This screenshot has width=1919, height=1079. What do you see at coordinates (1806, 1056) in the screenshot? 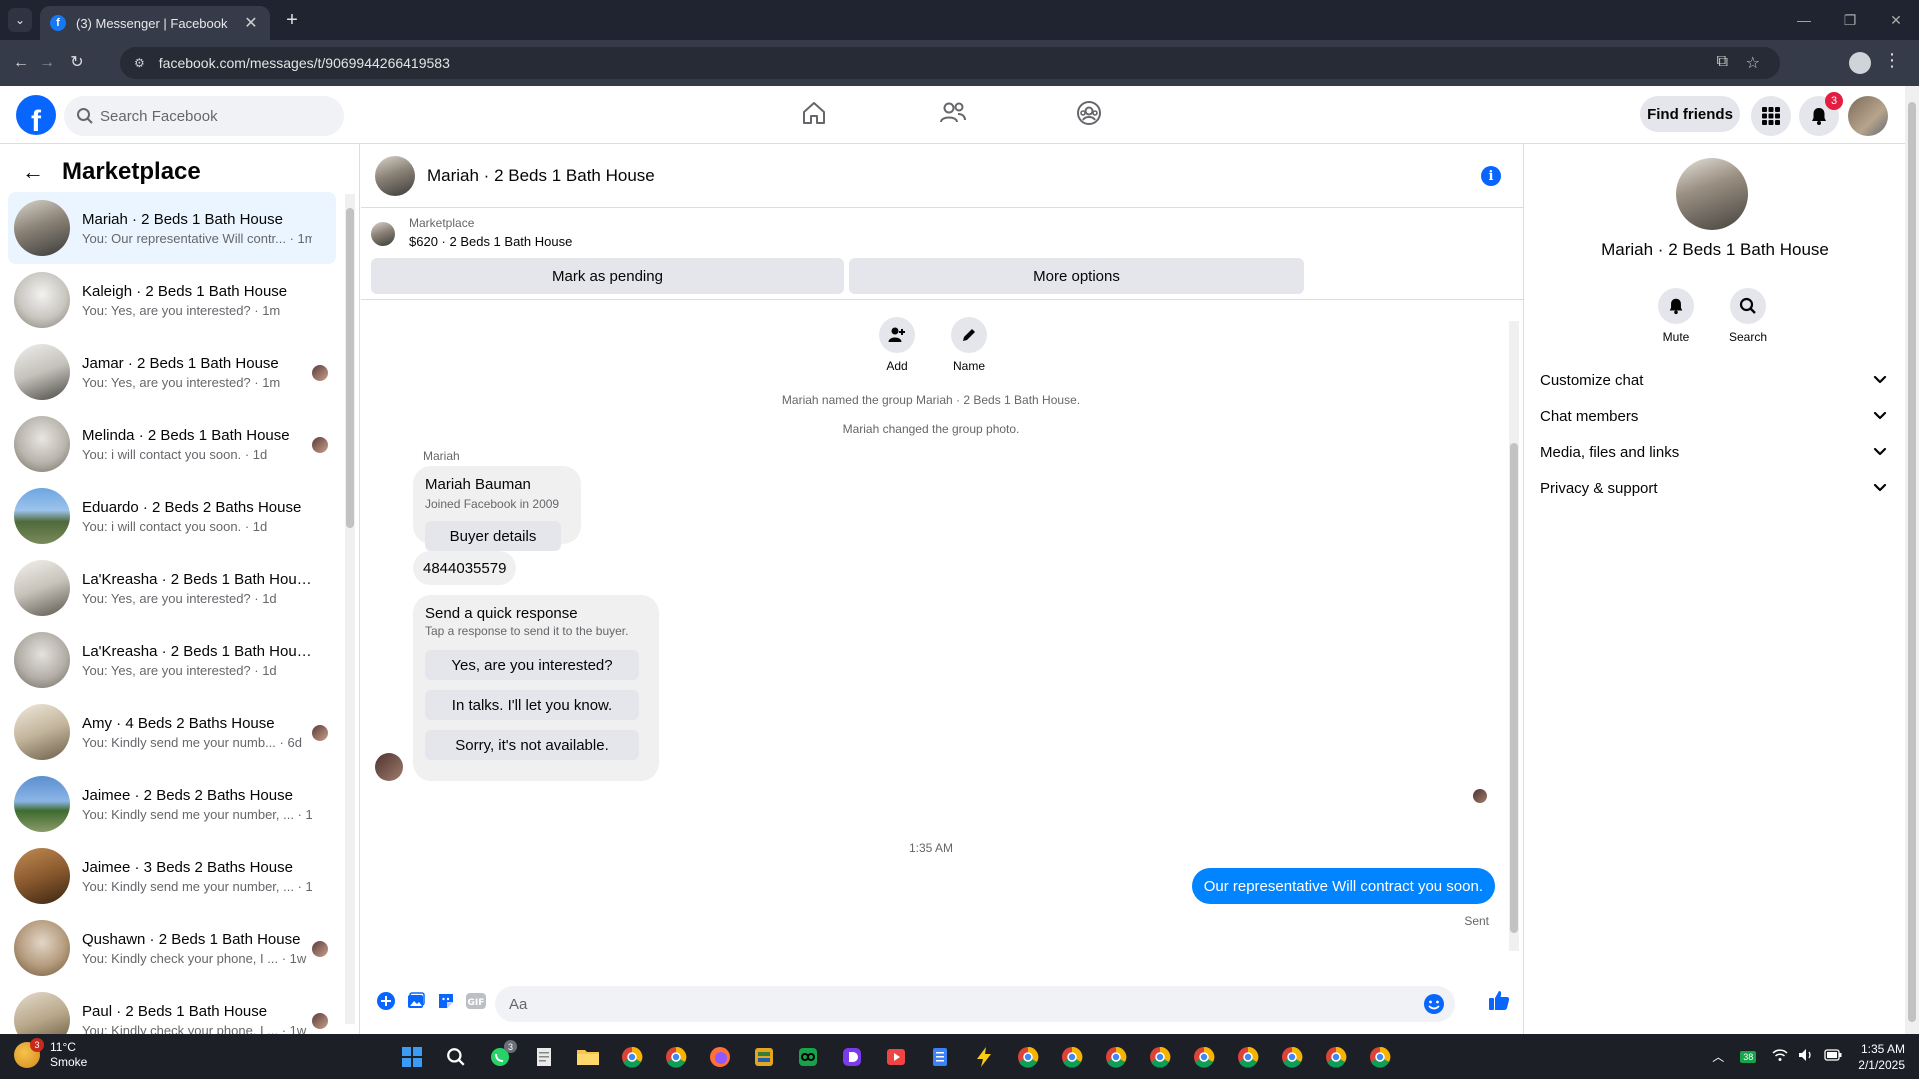
I see `volume-icon` at bounding box center [1806, 1056].